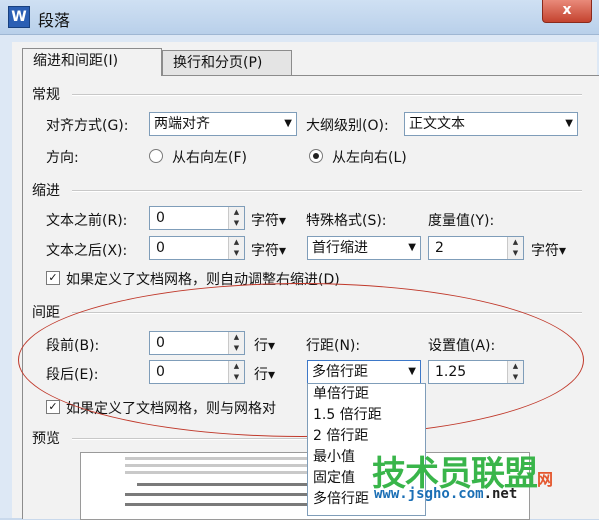 This screenshot has width=599, height=520. What do you see at coordinates (264, 374) in the screenshot?
I see `space-after-unit: 行▾` at bounding box center [264, 374].